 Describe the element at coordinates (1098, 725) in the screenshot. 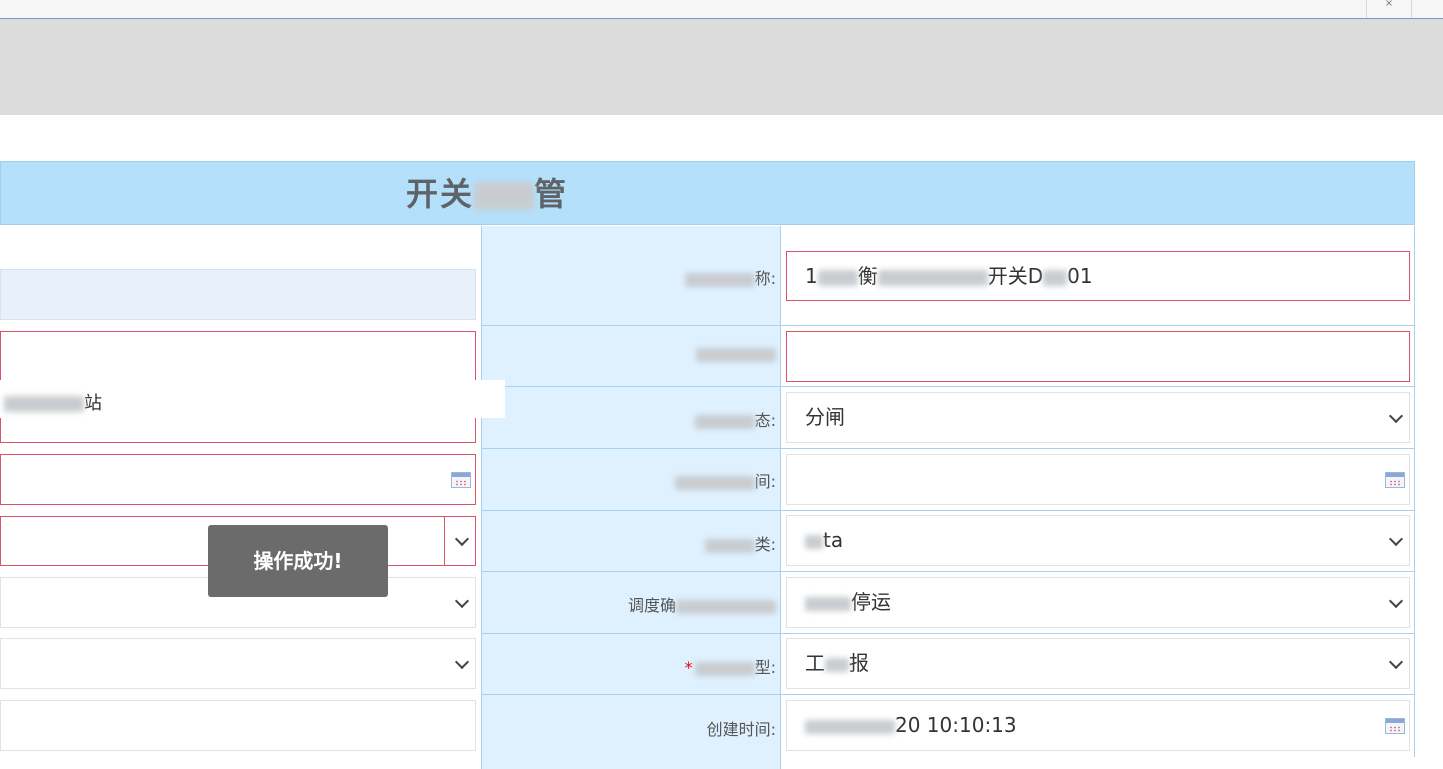

I see `created-time-input: 20 10:10:13` at that location.